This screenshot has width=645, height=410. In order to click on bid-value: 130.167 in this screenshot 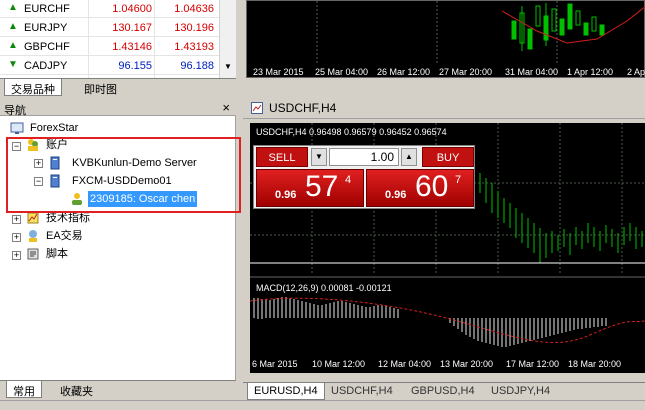, I will do `click(132, 28)`.